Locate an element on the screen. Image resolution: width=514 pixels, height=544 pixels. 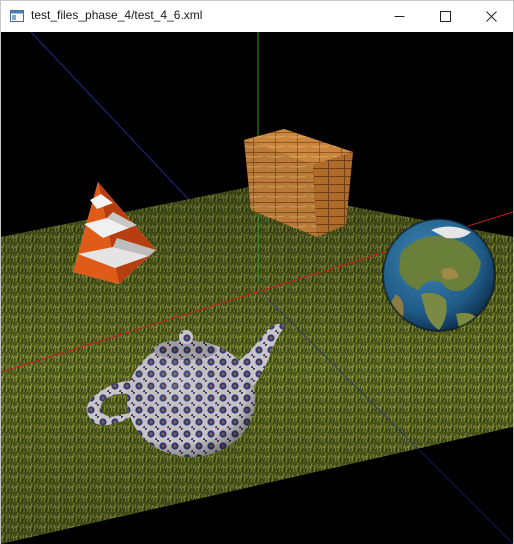
title-bar: test_files_phase_4/test_4_6.xml is located at coordinates (257, 16).